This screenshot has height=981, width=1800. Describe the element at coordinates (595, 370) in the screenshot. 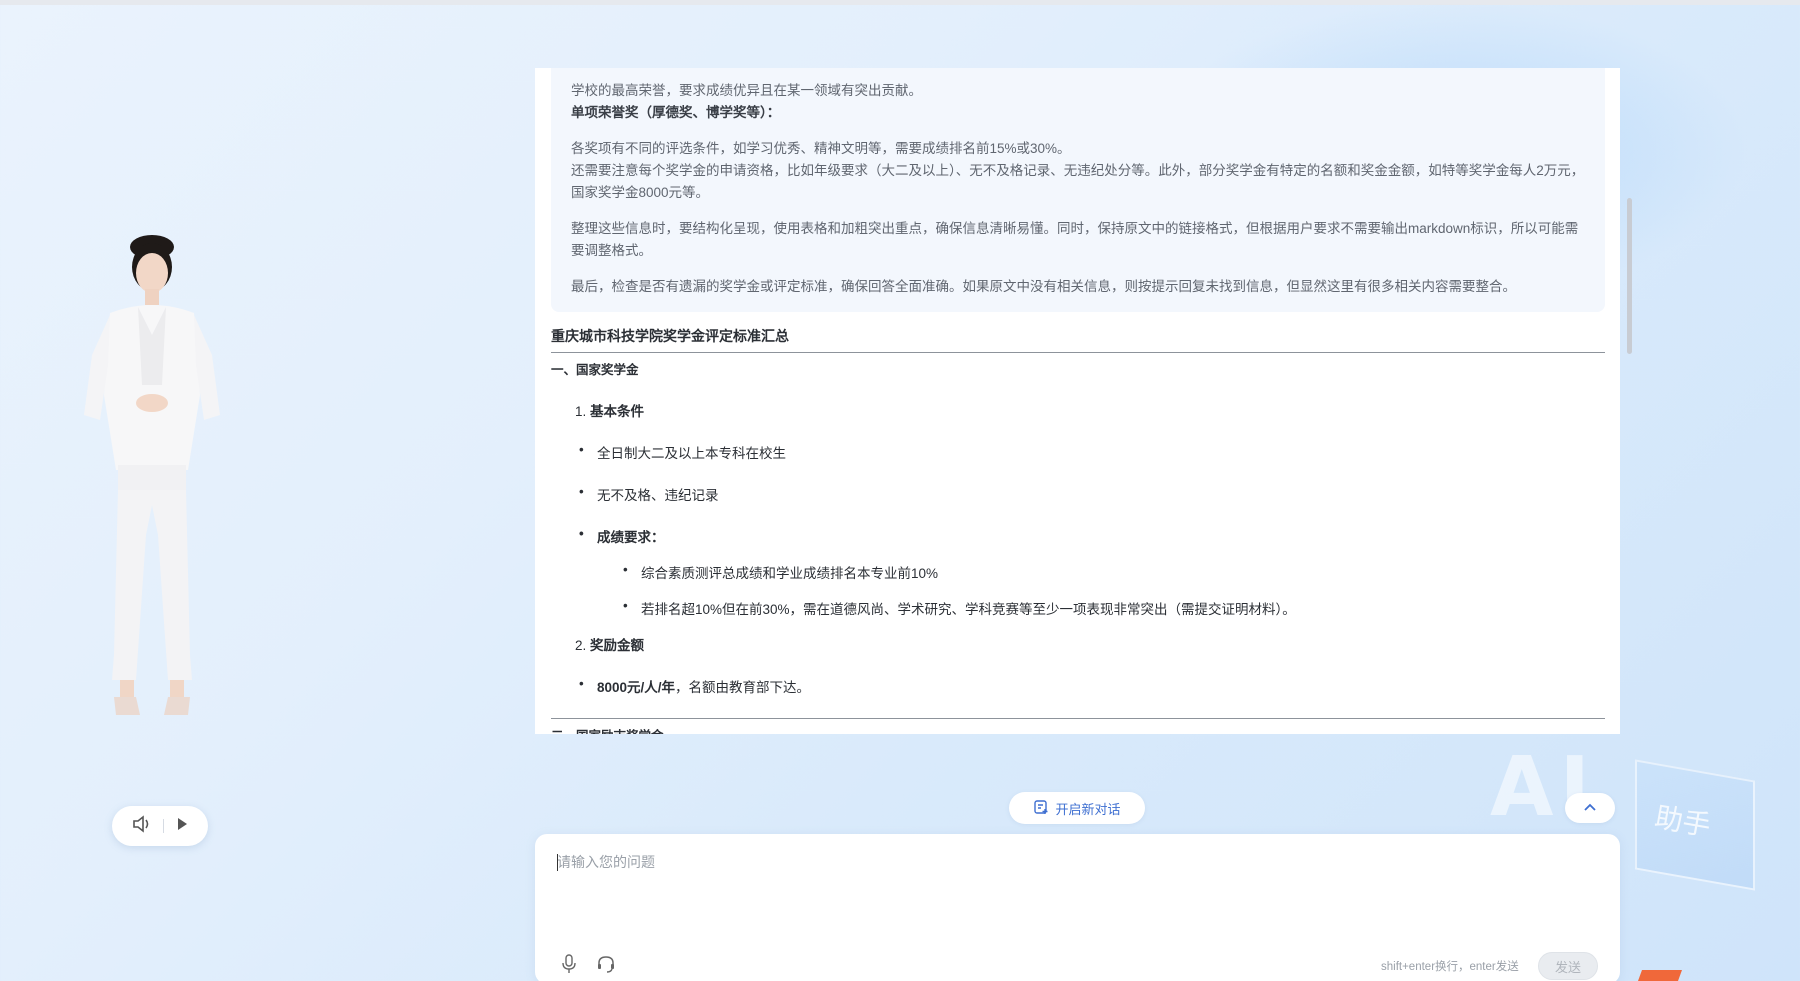

I see `section-heading: 一、国家奖学金` at that location.